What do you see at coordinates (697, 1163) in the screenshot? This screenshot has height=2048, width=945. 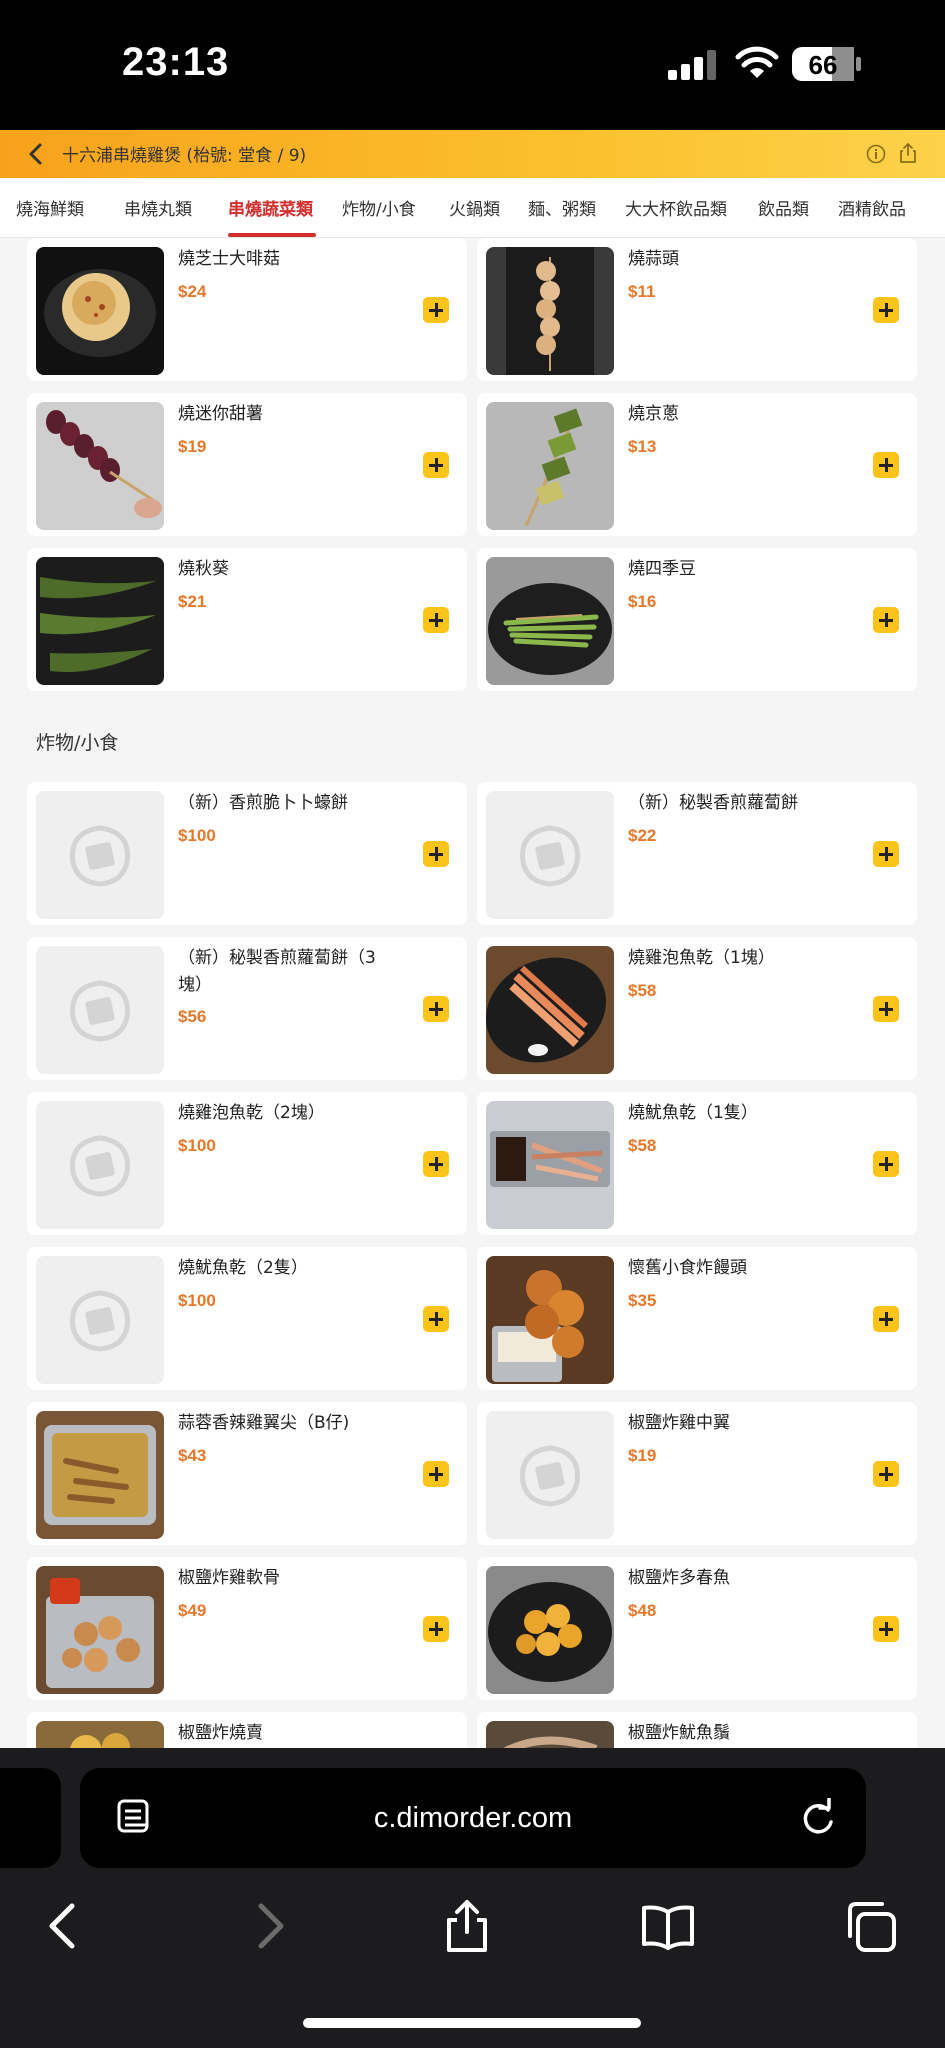 I see `menu-item: 燒魷魚乾（1隻） $58` at bounding box center [697, 1163].